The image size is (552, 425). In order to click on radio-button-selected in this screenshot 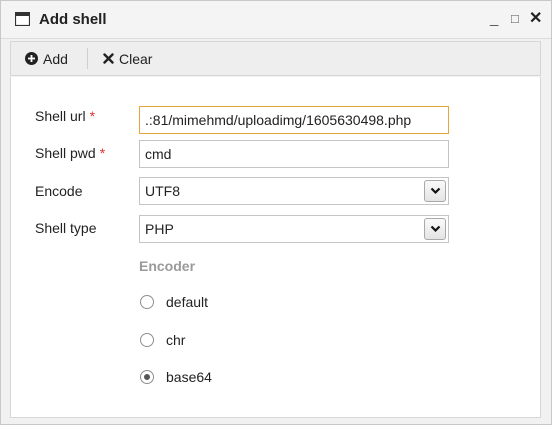, I will do `click(147, 377)`.